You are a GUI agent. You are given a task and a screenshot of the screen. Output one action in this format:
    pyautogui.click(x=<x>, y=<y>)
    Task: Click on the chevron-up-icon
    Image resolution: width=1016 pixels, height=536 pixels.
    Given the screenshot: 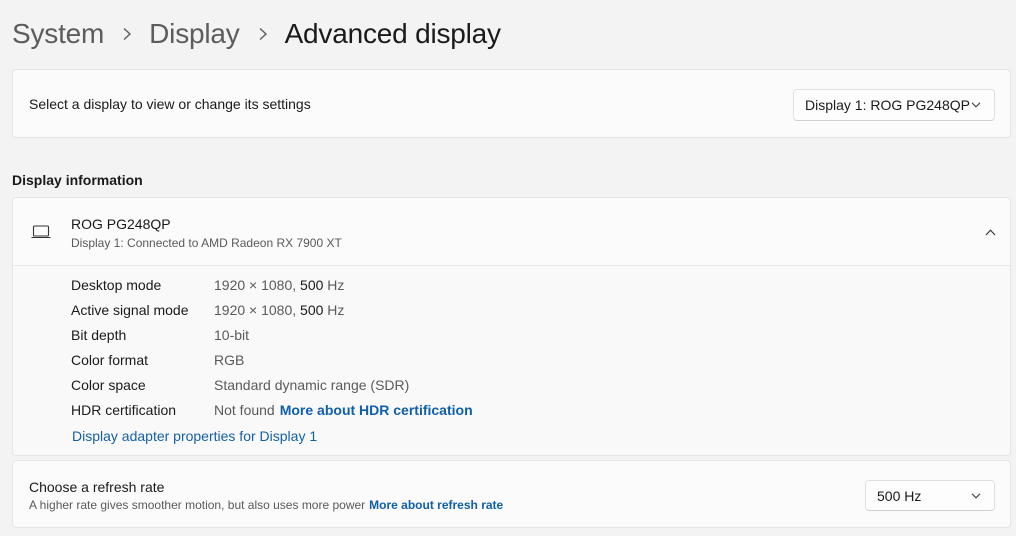 What is the action you would take?
    pyautogui.click(x=990, y=232)
    